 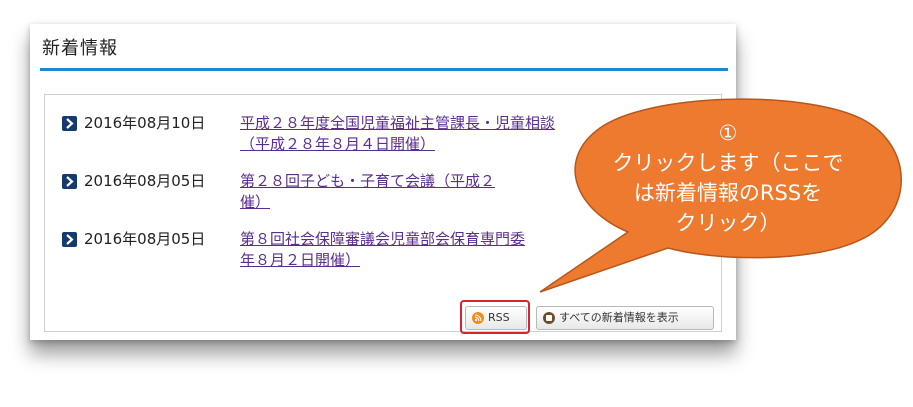 What do you see at coordinates (728, 223) in the screenshot?
I see `callout-line: クリック）` at bounding box center [728, 223].